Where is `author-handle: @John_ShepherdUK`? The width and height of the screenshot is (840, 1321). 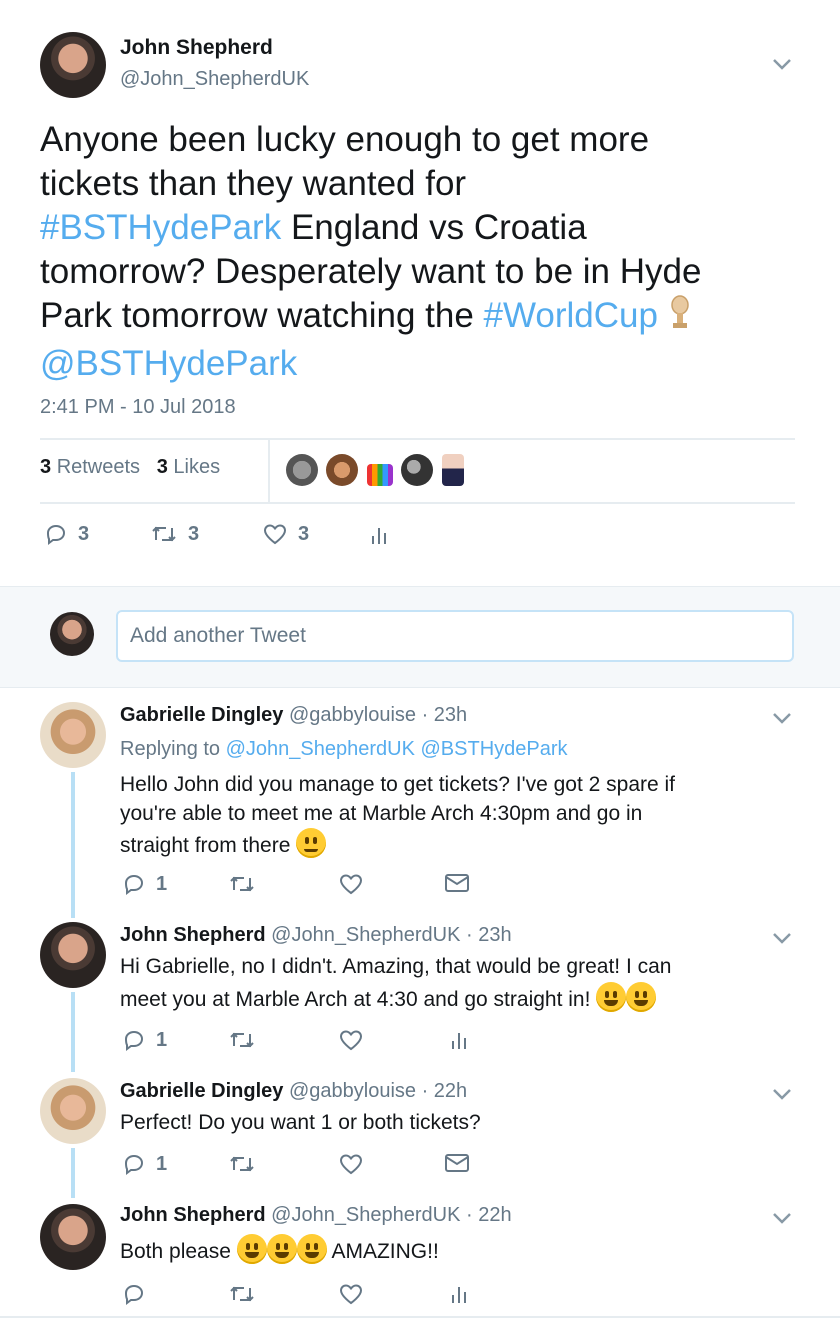 author-handle: @John_ShepherdUK is located at coordinates (214, 79).